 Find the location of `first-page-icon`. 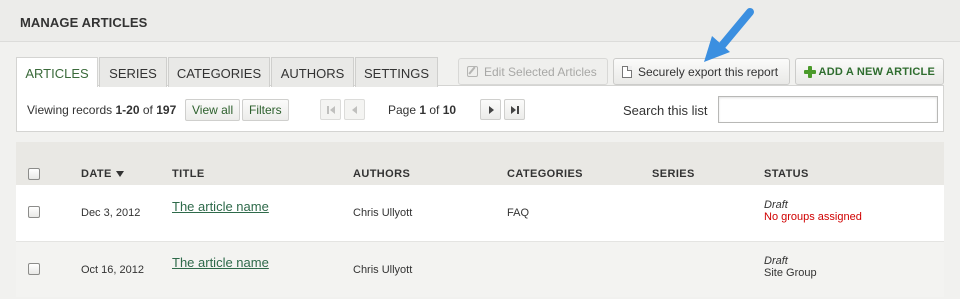

first-page-icon is located at coordinates (328, 110).